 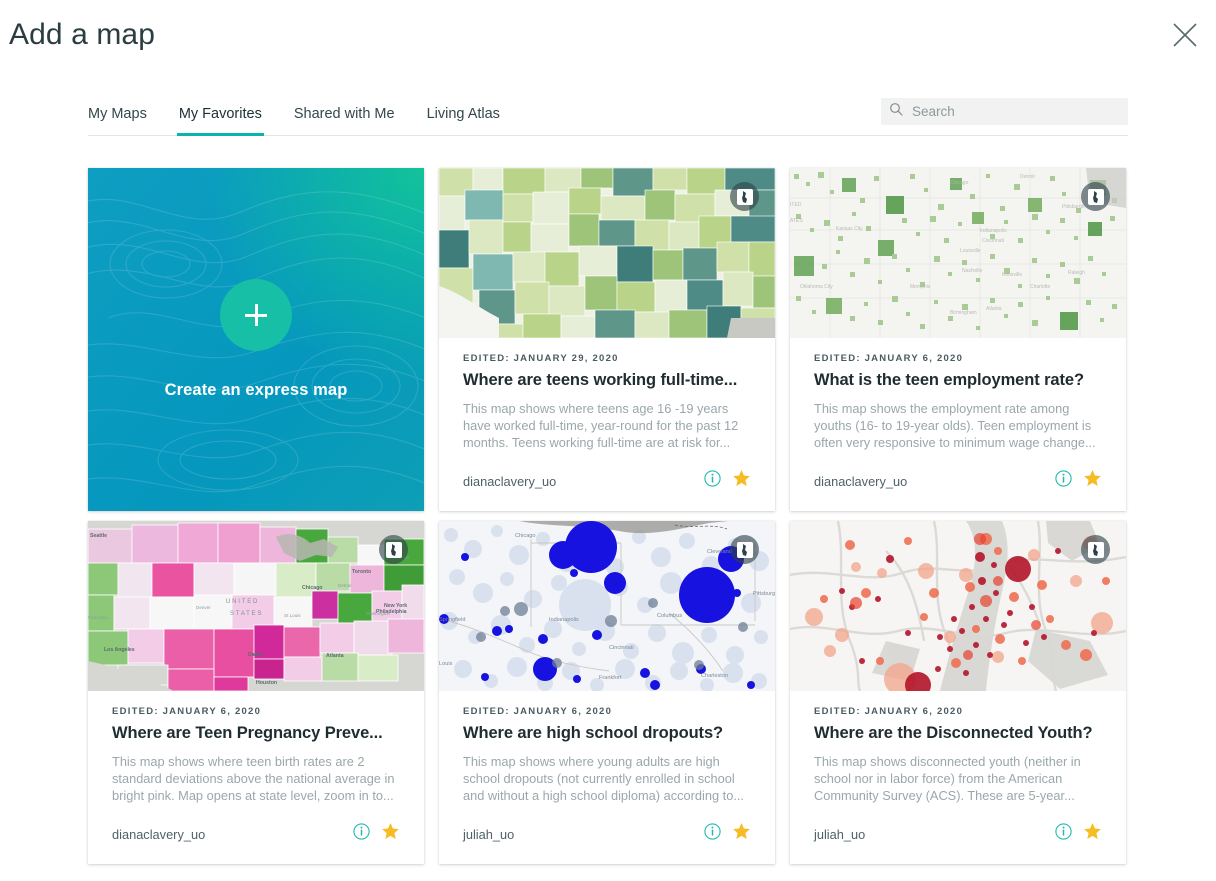 What do you see at coordinates (463, 120) in the screenshot?
I see `tab-living-atlas: Living Atlas` at bounding box center [463, 120].